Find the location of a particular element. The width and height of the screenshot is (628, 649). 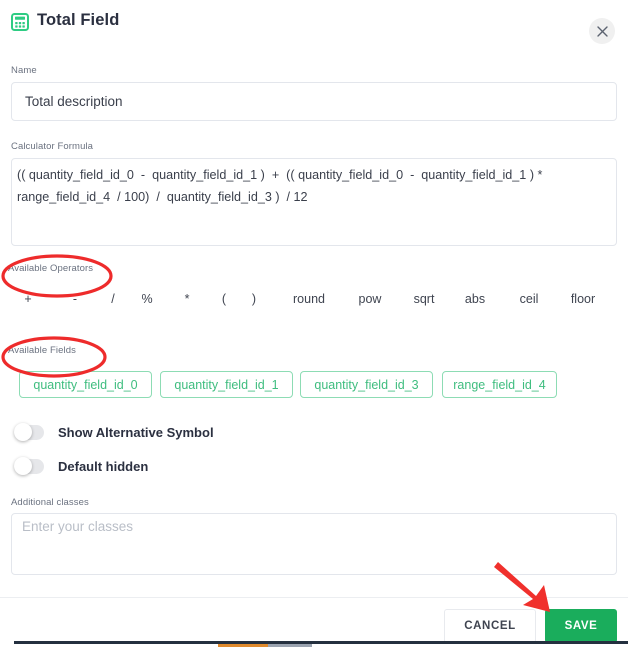

operator-12: floor is located at coordinates (583, 299).